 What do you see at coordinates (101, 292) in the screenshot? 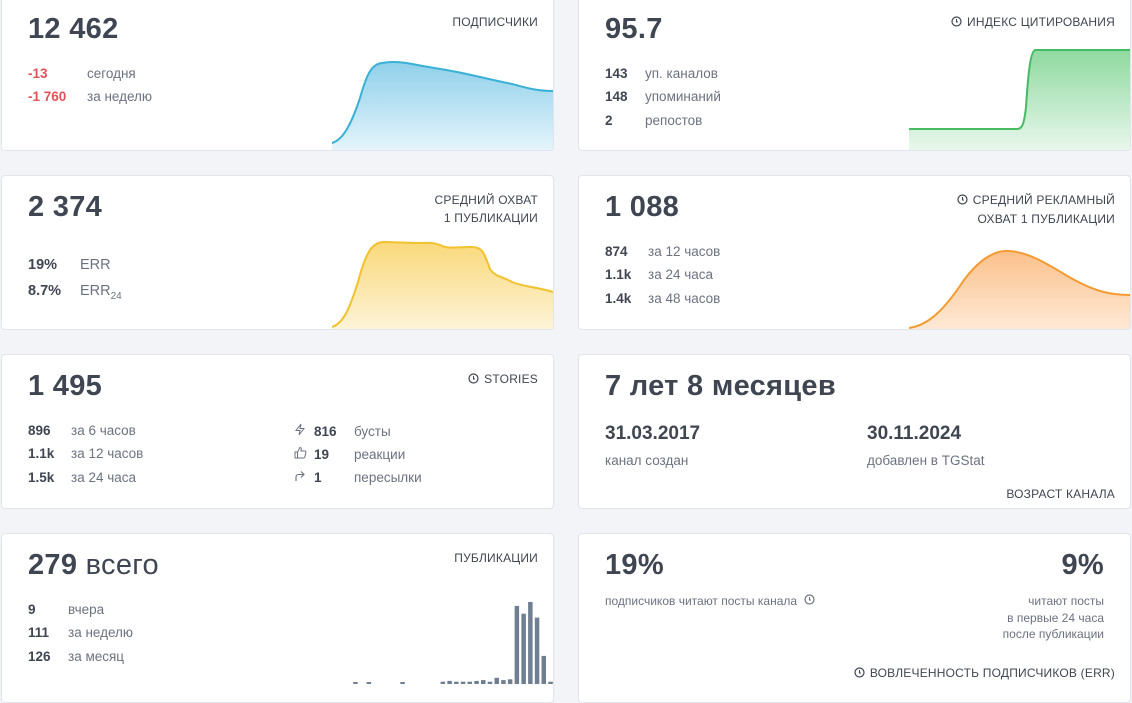
I see `err24-label: ERR24` at bounding box center [101, 292].